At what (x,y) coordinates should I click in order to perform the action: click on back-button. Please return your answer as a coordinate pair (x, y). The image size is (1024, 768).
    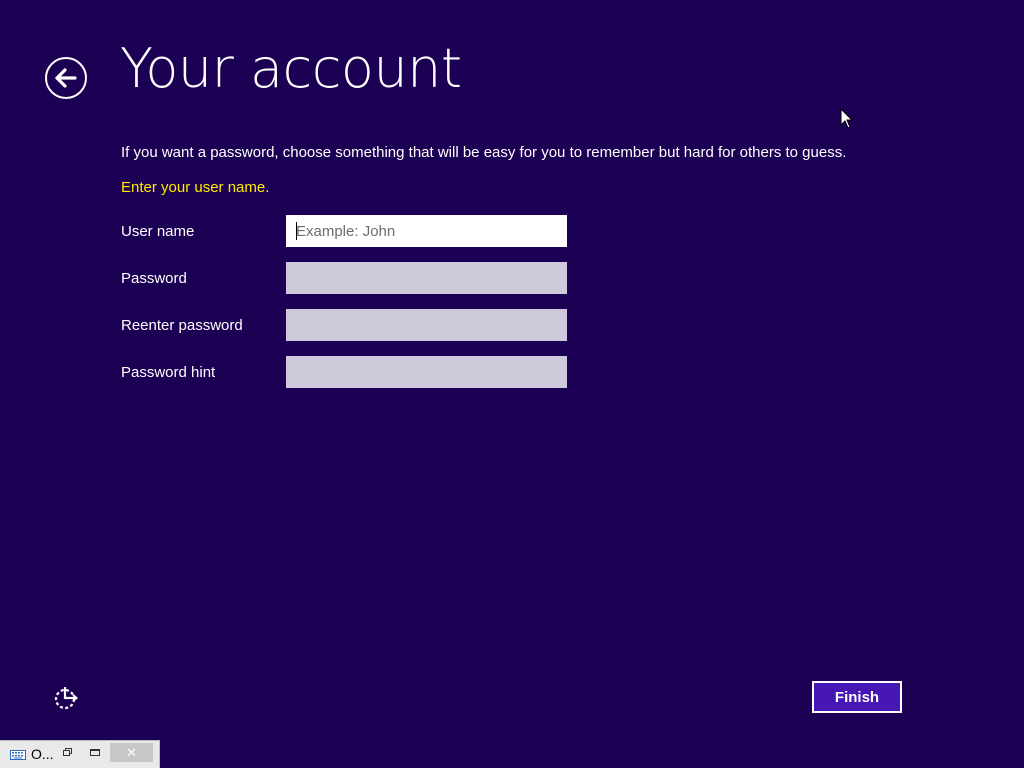
    Looking at the image, I should click on (66, 78).